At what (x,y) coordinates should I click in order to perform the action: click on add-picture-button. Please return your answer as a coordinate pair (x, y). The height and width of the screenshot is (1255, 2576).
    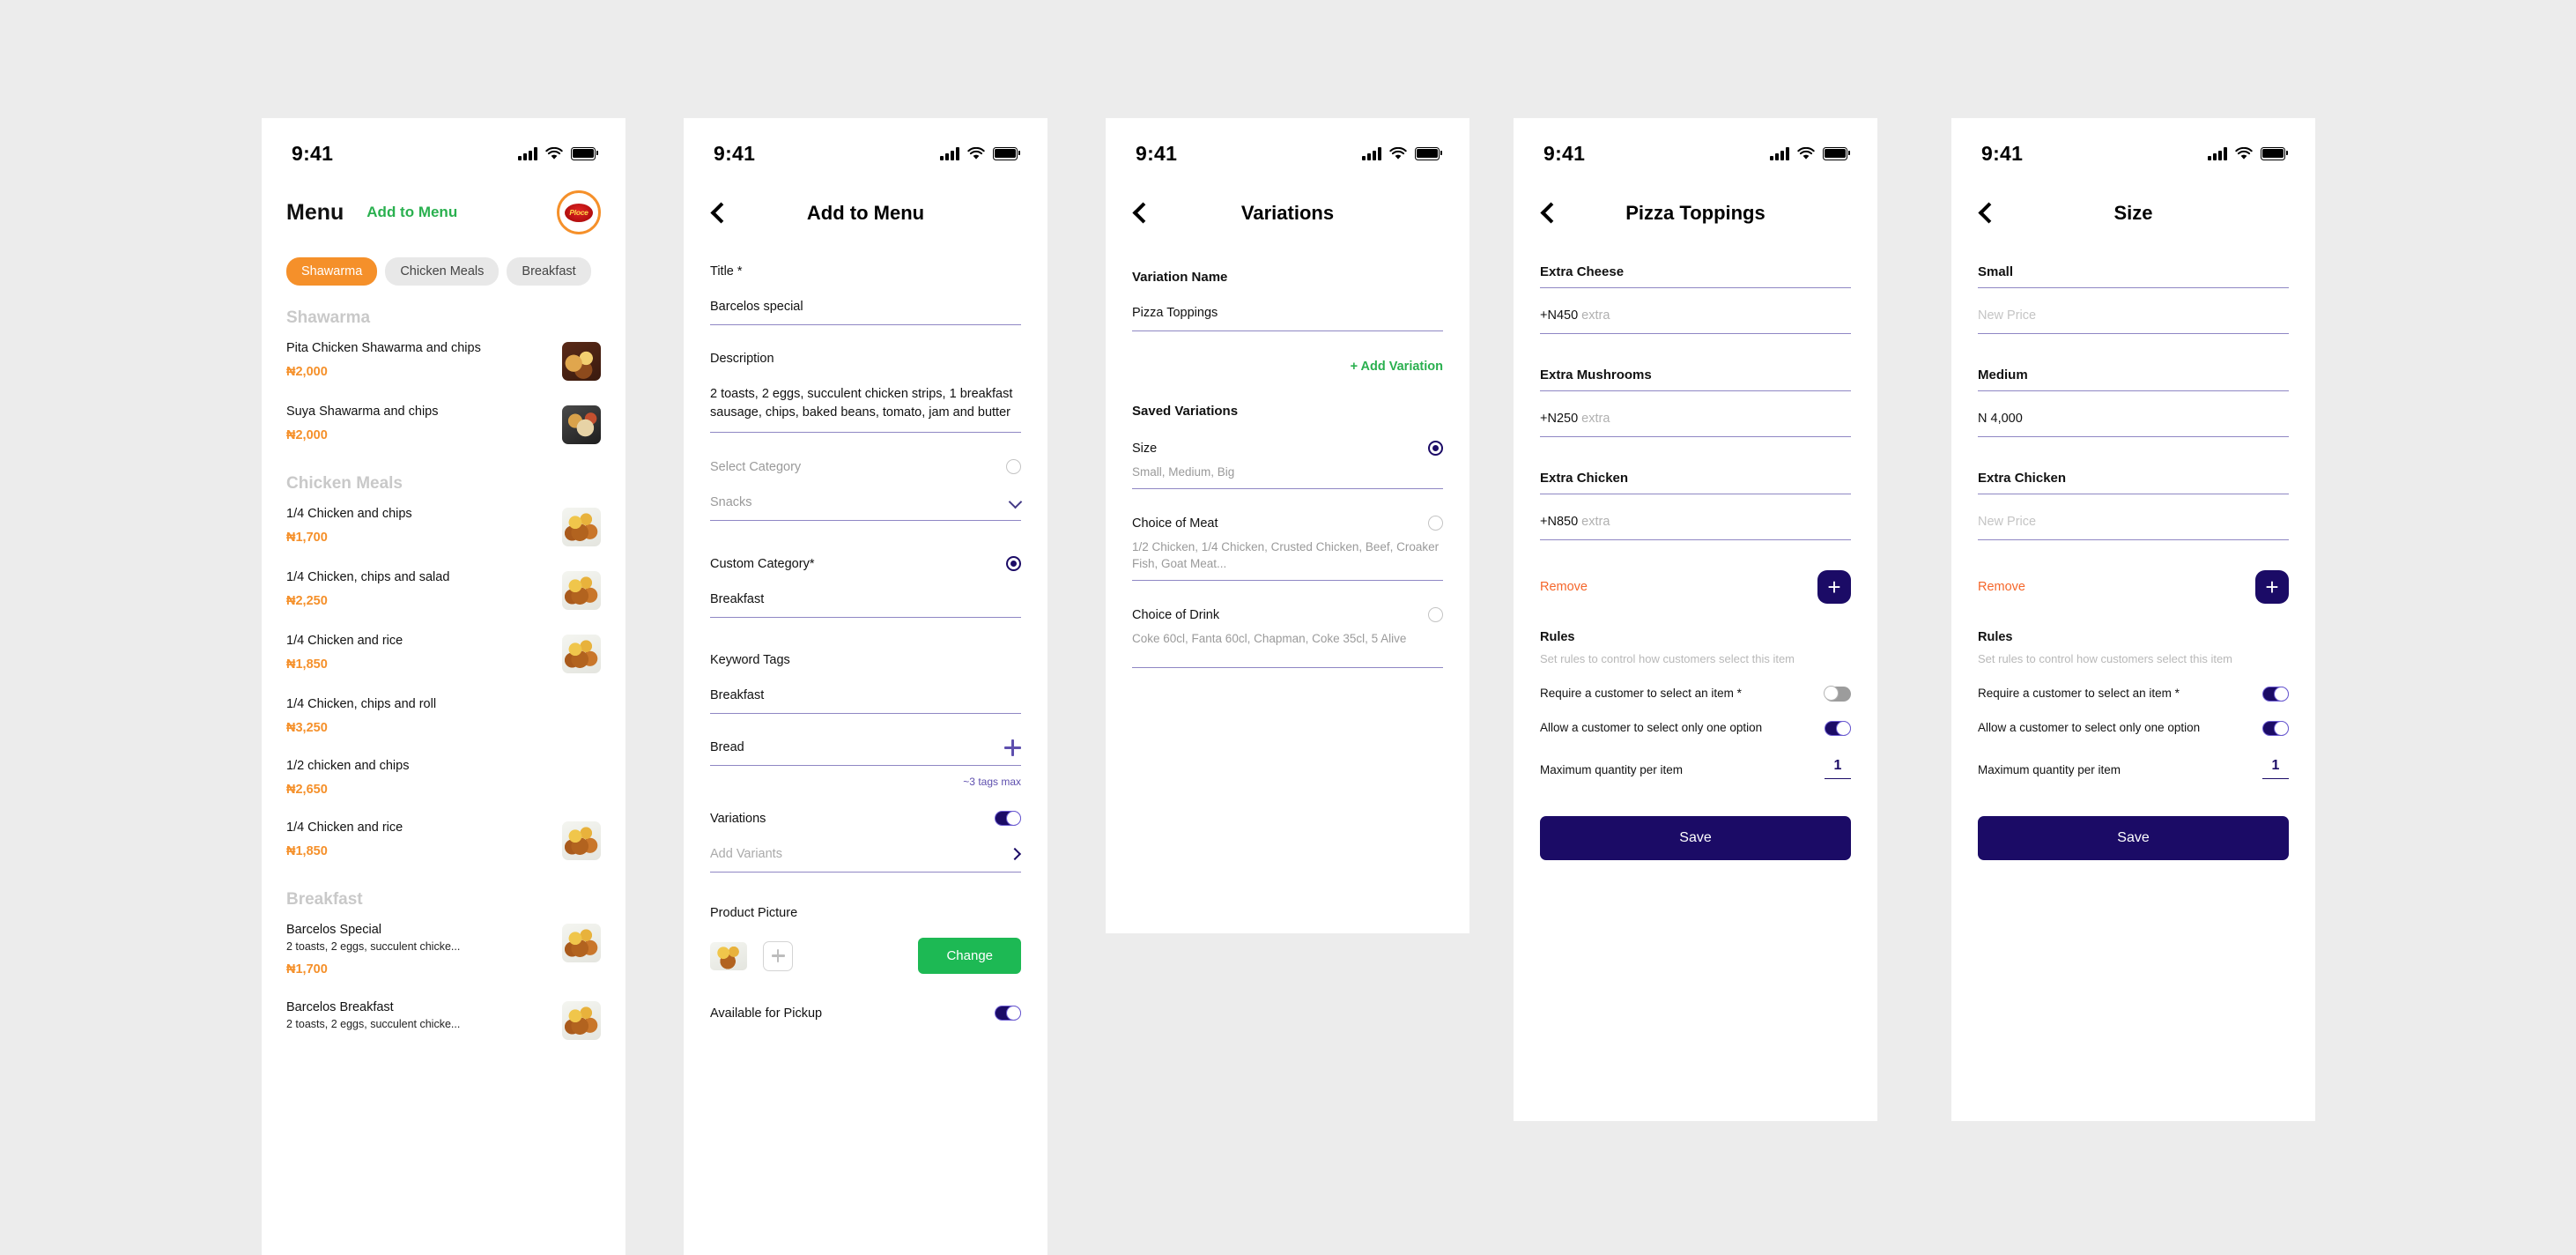
    Looking at the image, I should click on (778, 955).